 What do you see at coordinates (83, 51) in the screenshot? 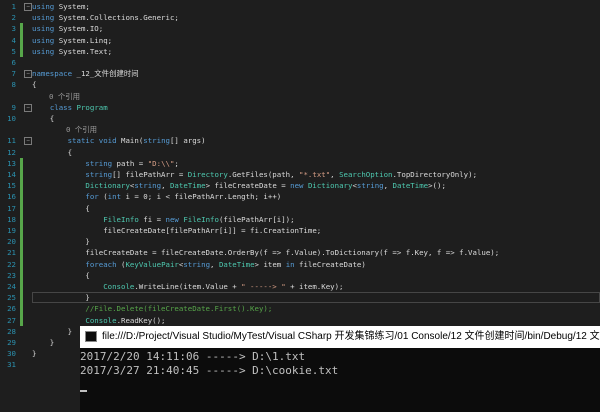
I see `code-token: System.Text;` at bounding box center [83, 51].